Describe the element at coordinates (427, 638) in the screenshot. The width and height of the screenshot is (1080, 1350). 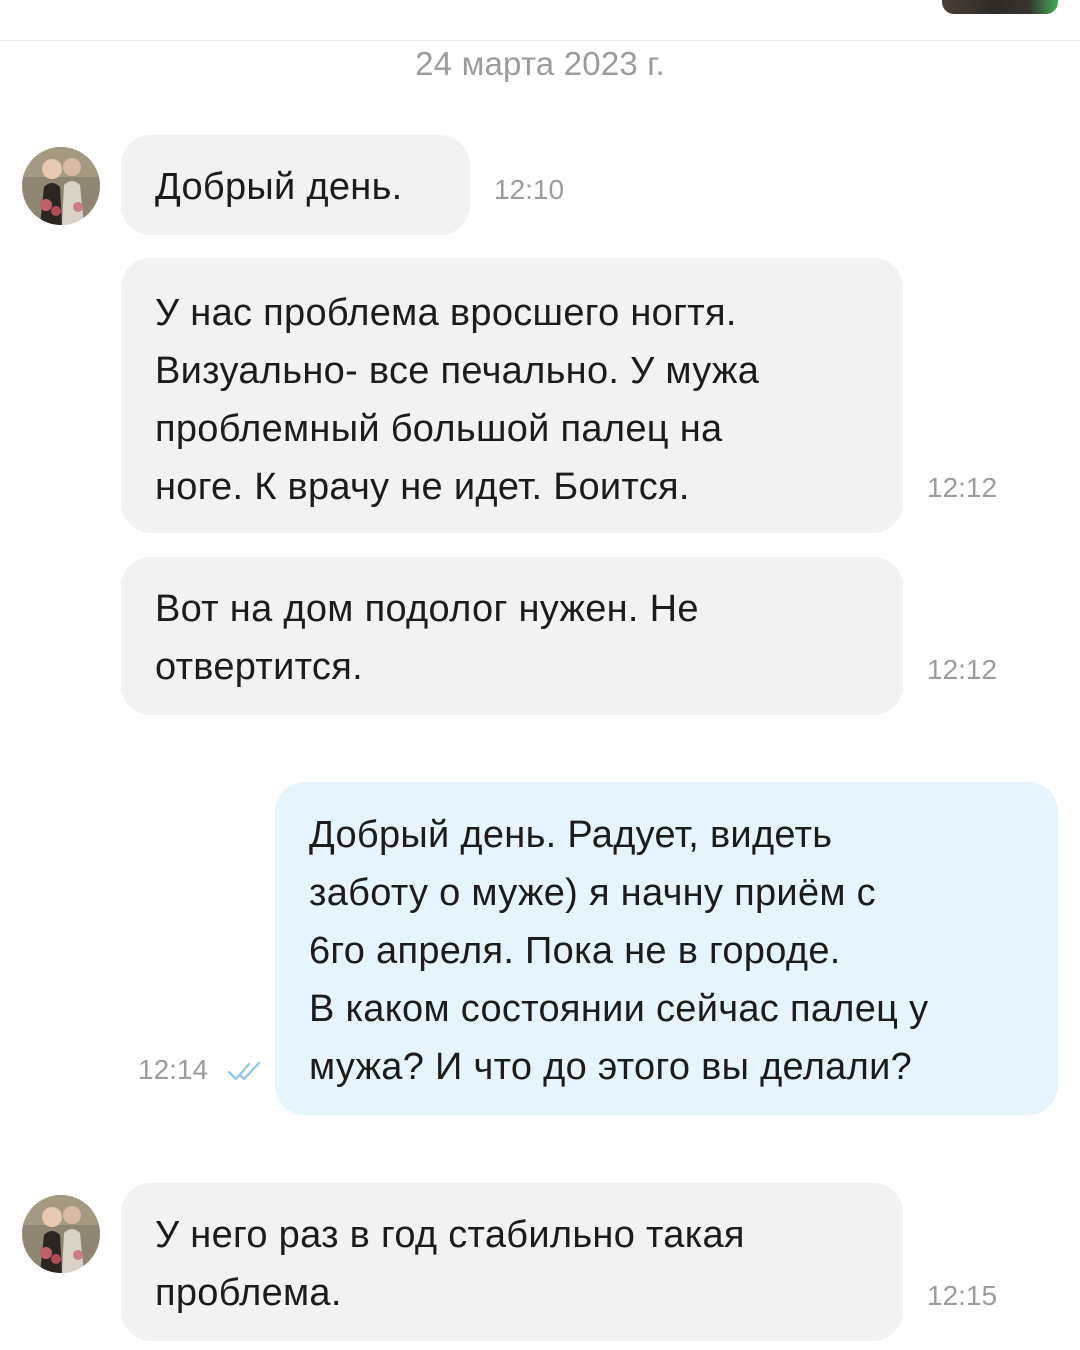
I see `message-text: Вот на дом подолог нужен. Не отвертится.` at that location.